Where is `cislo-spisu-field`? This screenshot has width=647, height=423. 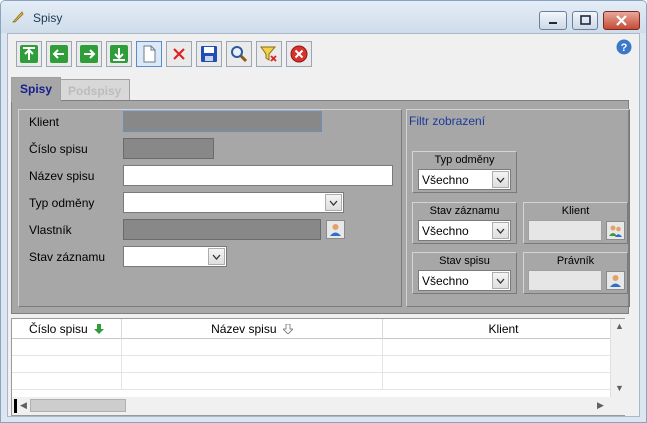 cislo-spisu-field is located at coordinates (168, 148).